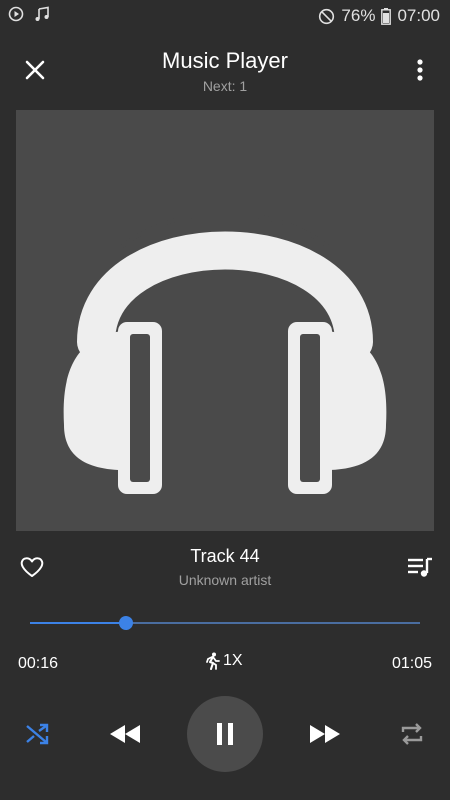 This screenshot has height=800, width=450. I want to click on total-time: 01:05, so click(411, 663).